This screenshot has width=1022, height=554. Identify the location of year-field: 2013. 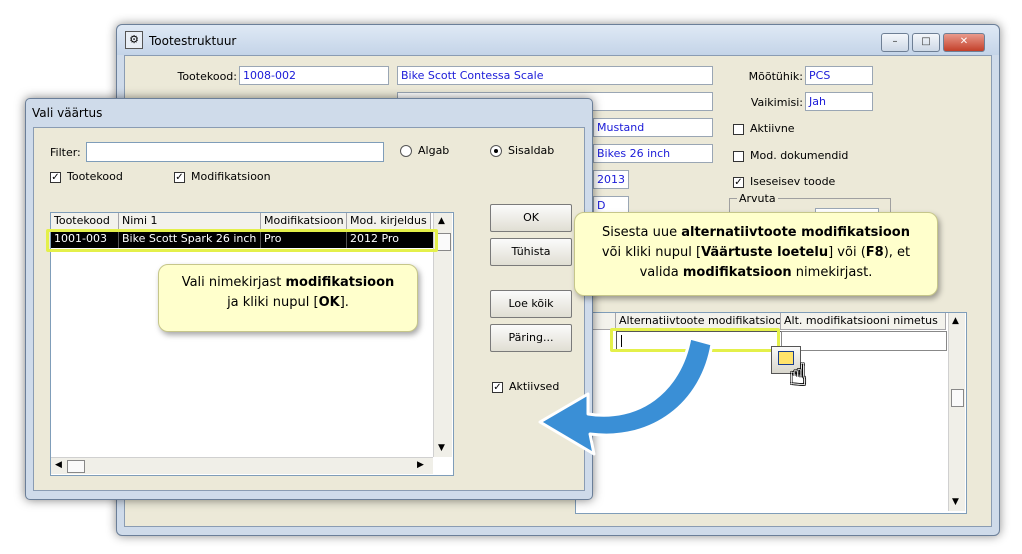
(611, 179).